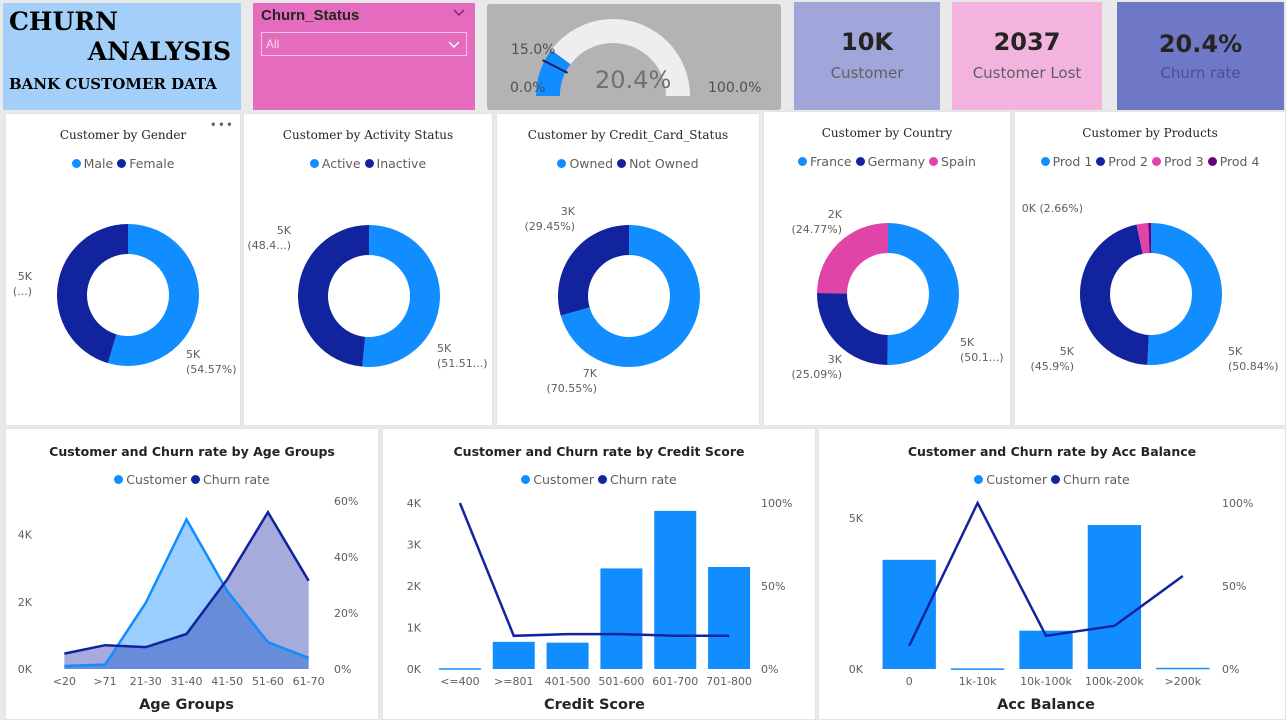 This screenshot has height=720, width=1286. I want to click on slicer-title: Churn_Status, so click(310, 15).